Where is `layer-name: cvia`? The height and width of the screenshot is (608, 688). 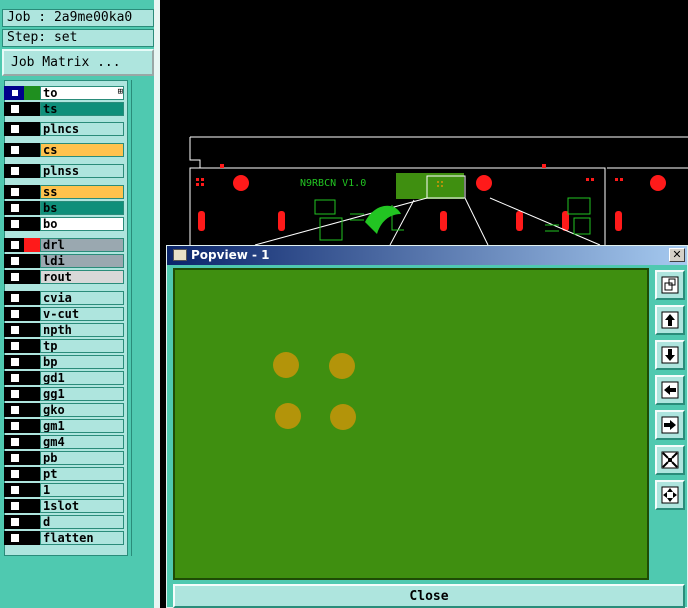
layer-name: cvia is located at coordinates (82, 298).